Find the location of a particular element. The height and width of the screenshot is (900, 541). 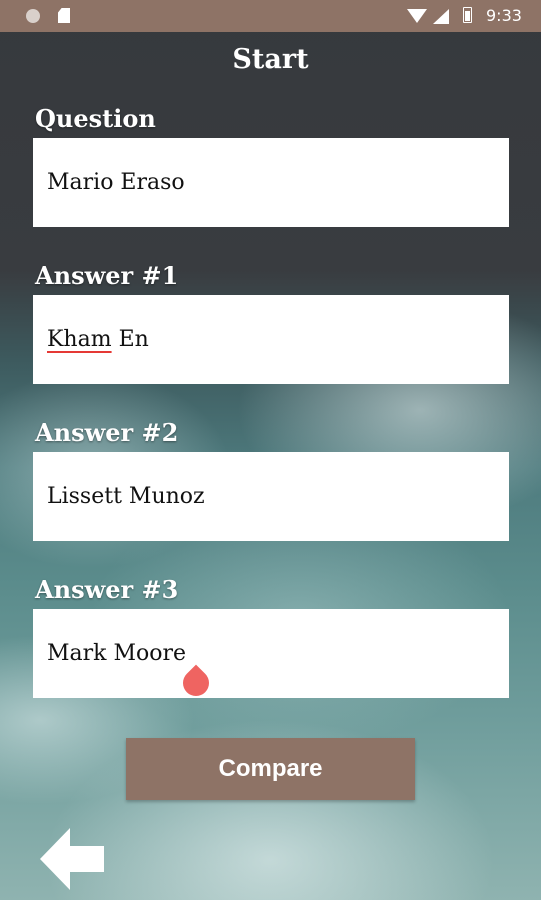

status-time: 9:33 is located at coordinates (504, 15).